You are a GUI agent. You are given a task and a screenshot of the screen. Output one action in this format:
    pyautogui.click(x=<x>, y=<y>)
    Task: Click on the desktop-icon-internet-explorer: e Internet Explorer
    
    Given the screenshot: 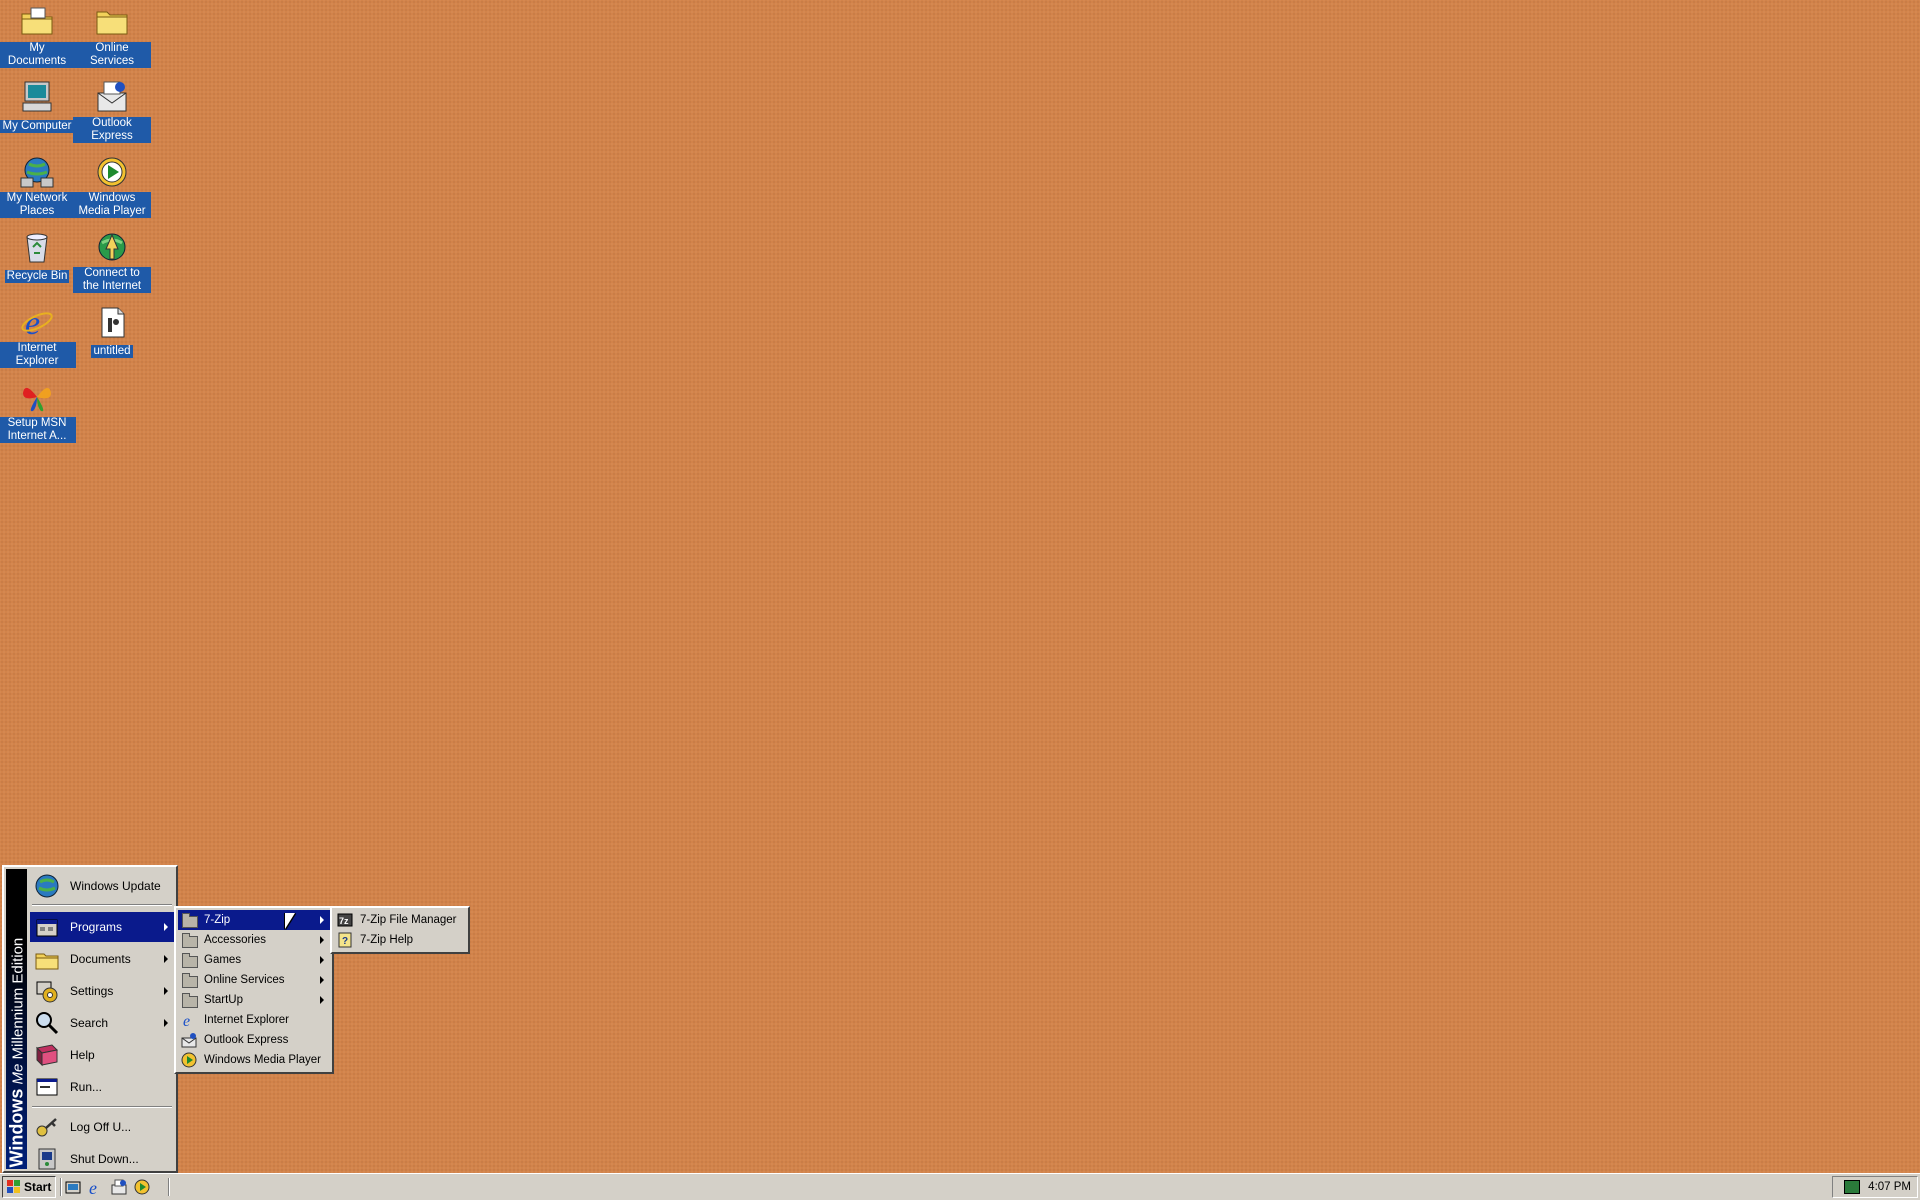 What is the action you would take?
    pyautogui.click(x=38, y=335)
    